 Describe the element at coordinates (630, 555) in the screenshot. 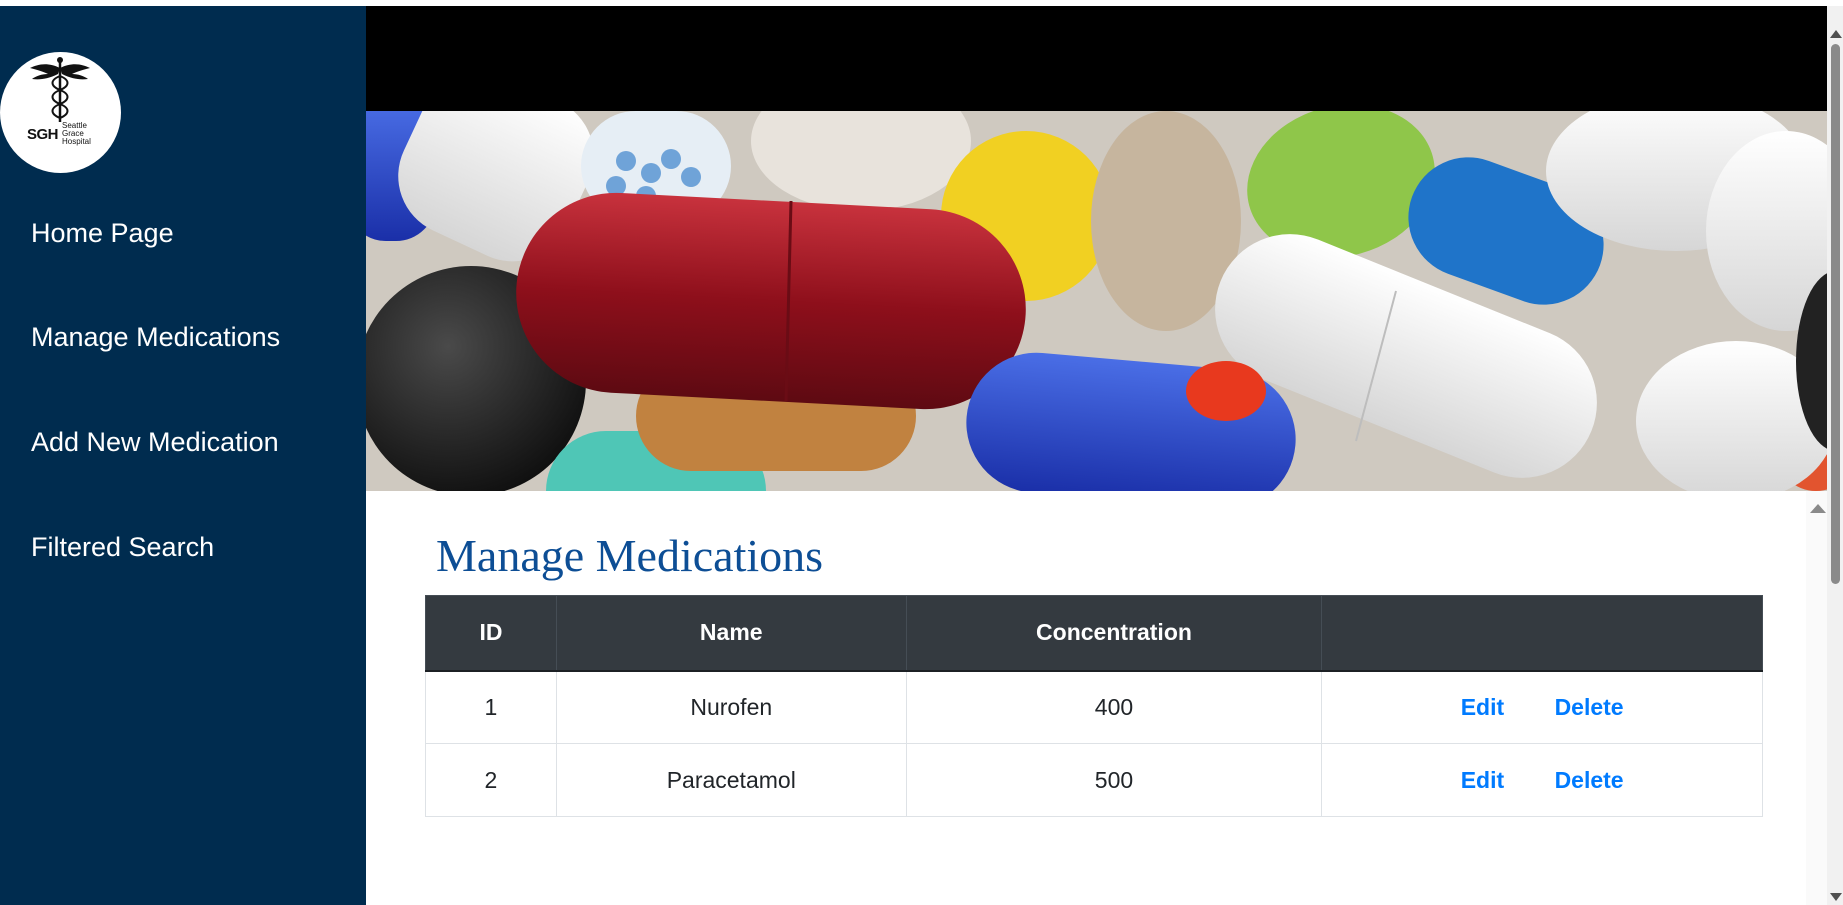

I see `page-title: Manage Medications` at that location.